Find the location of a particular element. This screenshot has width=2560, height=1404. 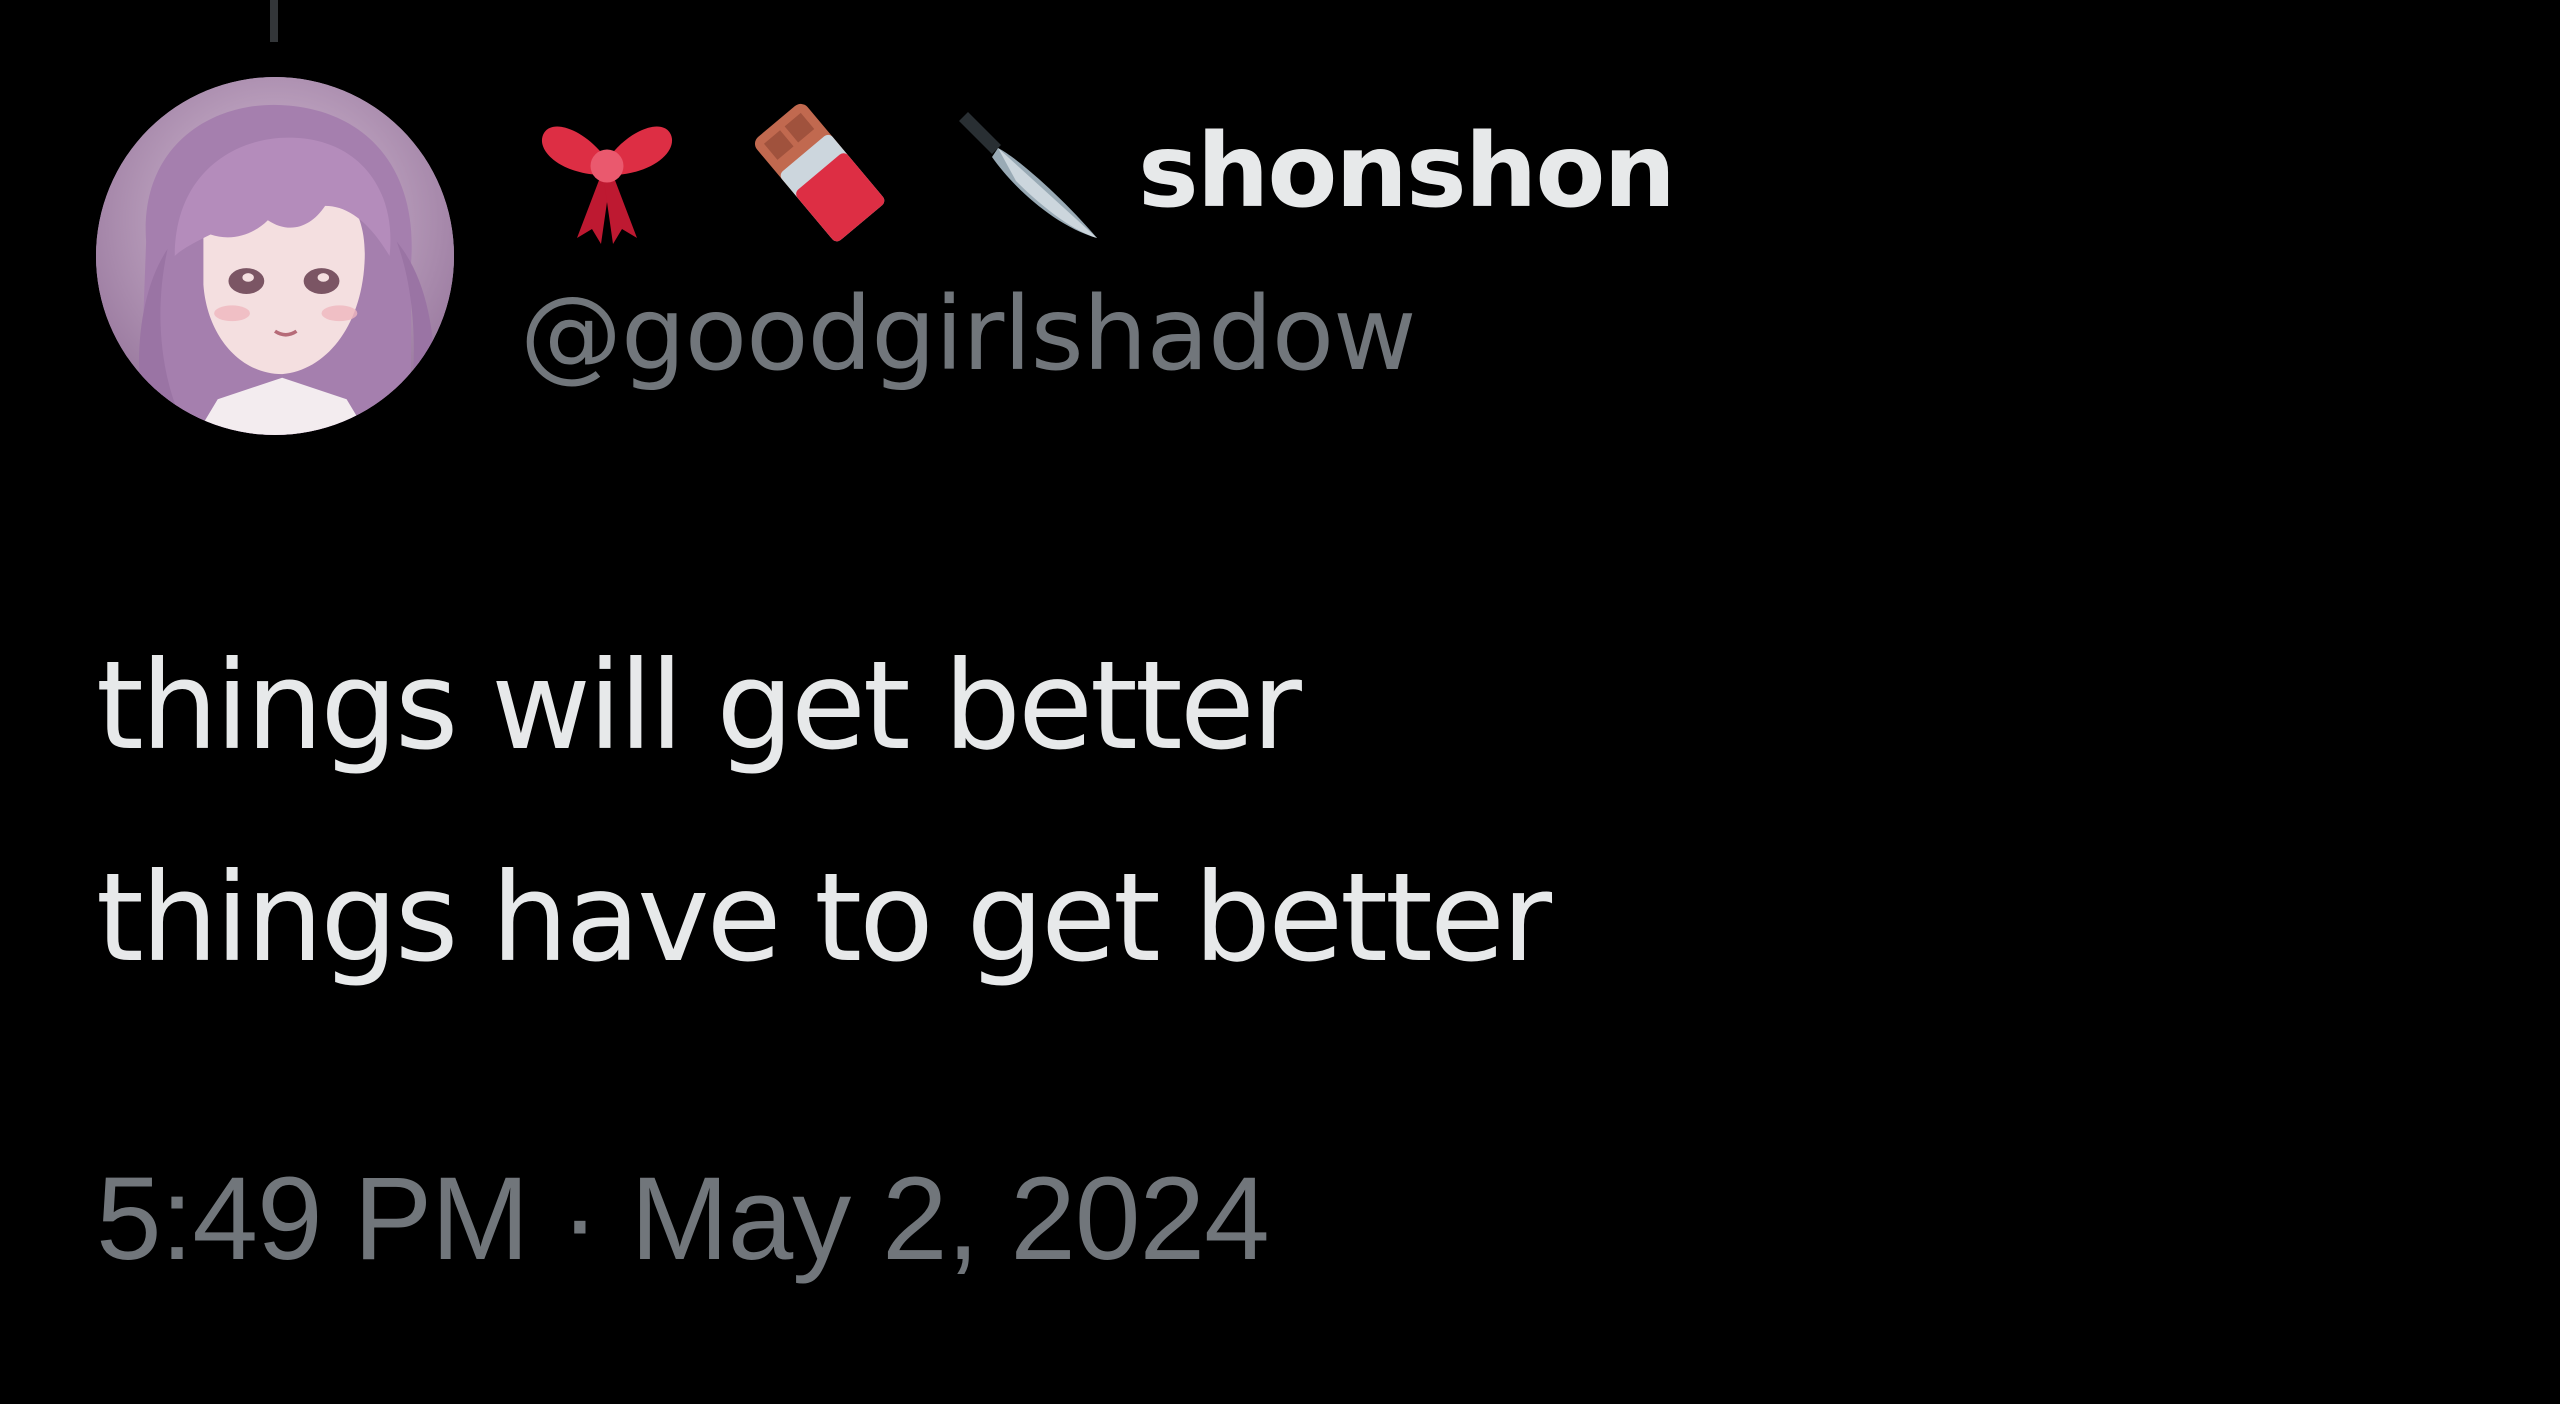

display-name-row: shonshon is located at coordinates (1104, 172).